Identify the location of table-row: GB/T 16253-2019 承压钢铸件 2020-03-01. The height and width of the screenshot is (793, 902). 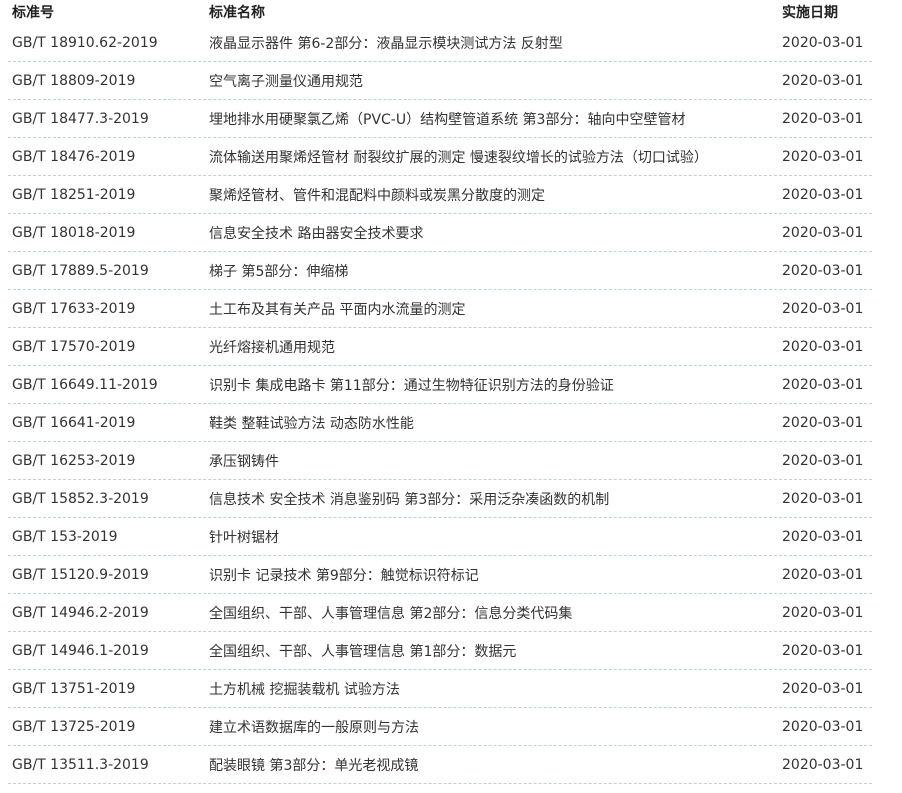
(440, 461).